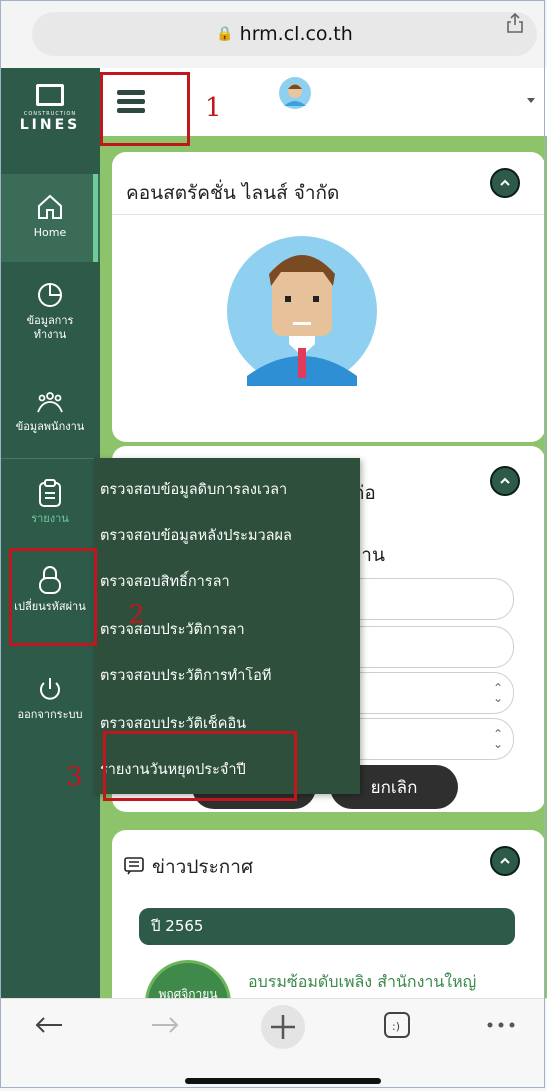 This screenshot has width=547, height=1091. Describe the element at coordinates (213, 108) in the screenshot. I see `annotation-number-1: 1` at that location.